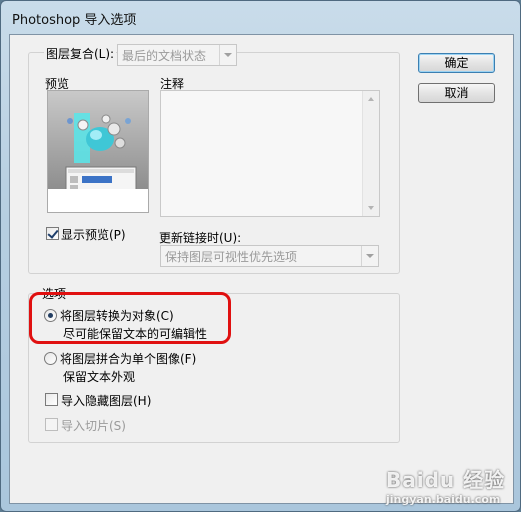 The width and height of the screenshot is (521, 512). I want to click on update-link-label: 更新链接时(U):, so click(200, 238).